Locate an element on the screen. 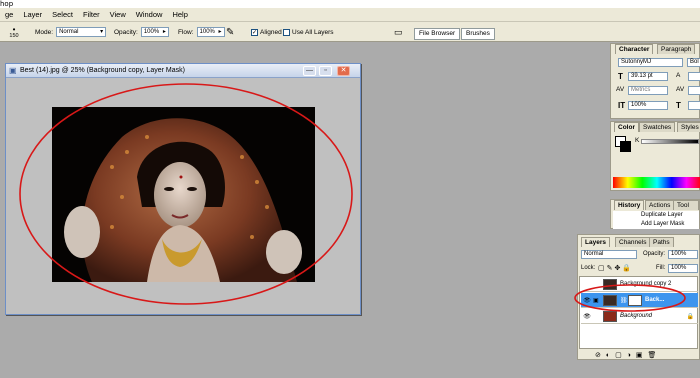 Image resolution: width=700 pixels, height=378 pixels. layer-opacity-field: 100% is located at coordinates (683, 254).